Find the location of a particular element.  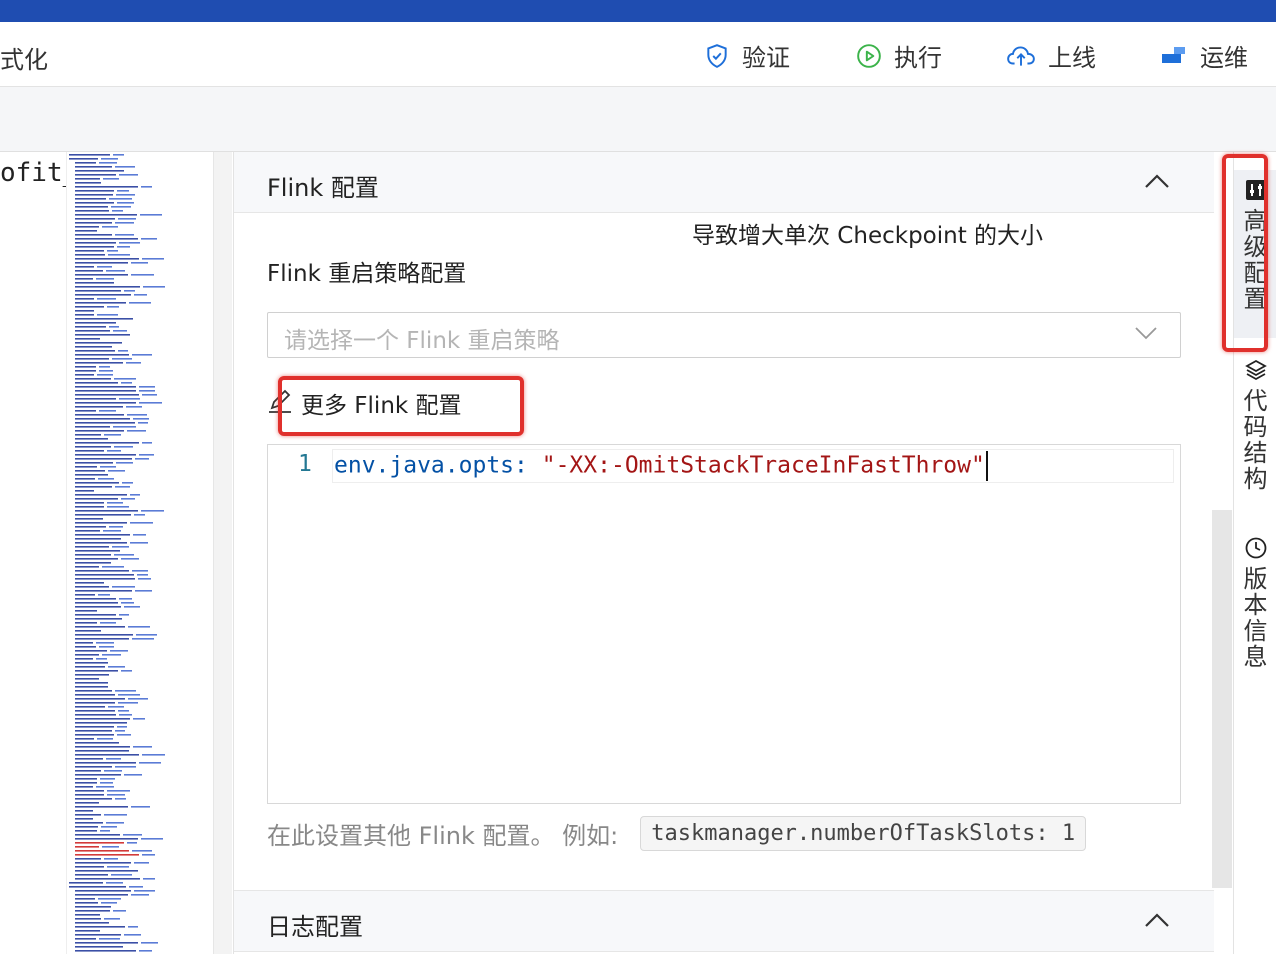

rail-item-code-structure: 代码结构 is located at coordinates (1255, 425).